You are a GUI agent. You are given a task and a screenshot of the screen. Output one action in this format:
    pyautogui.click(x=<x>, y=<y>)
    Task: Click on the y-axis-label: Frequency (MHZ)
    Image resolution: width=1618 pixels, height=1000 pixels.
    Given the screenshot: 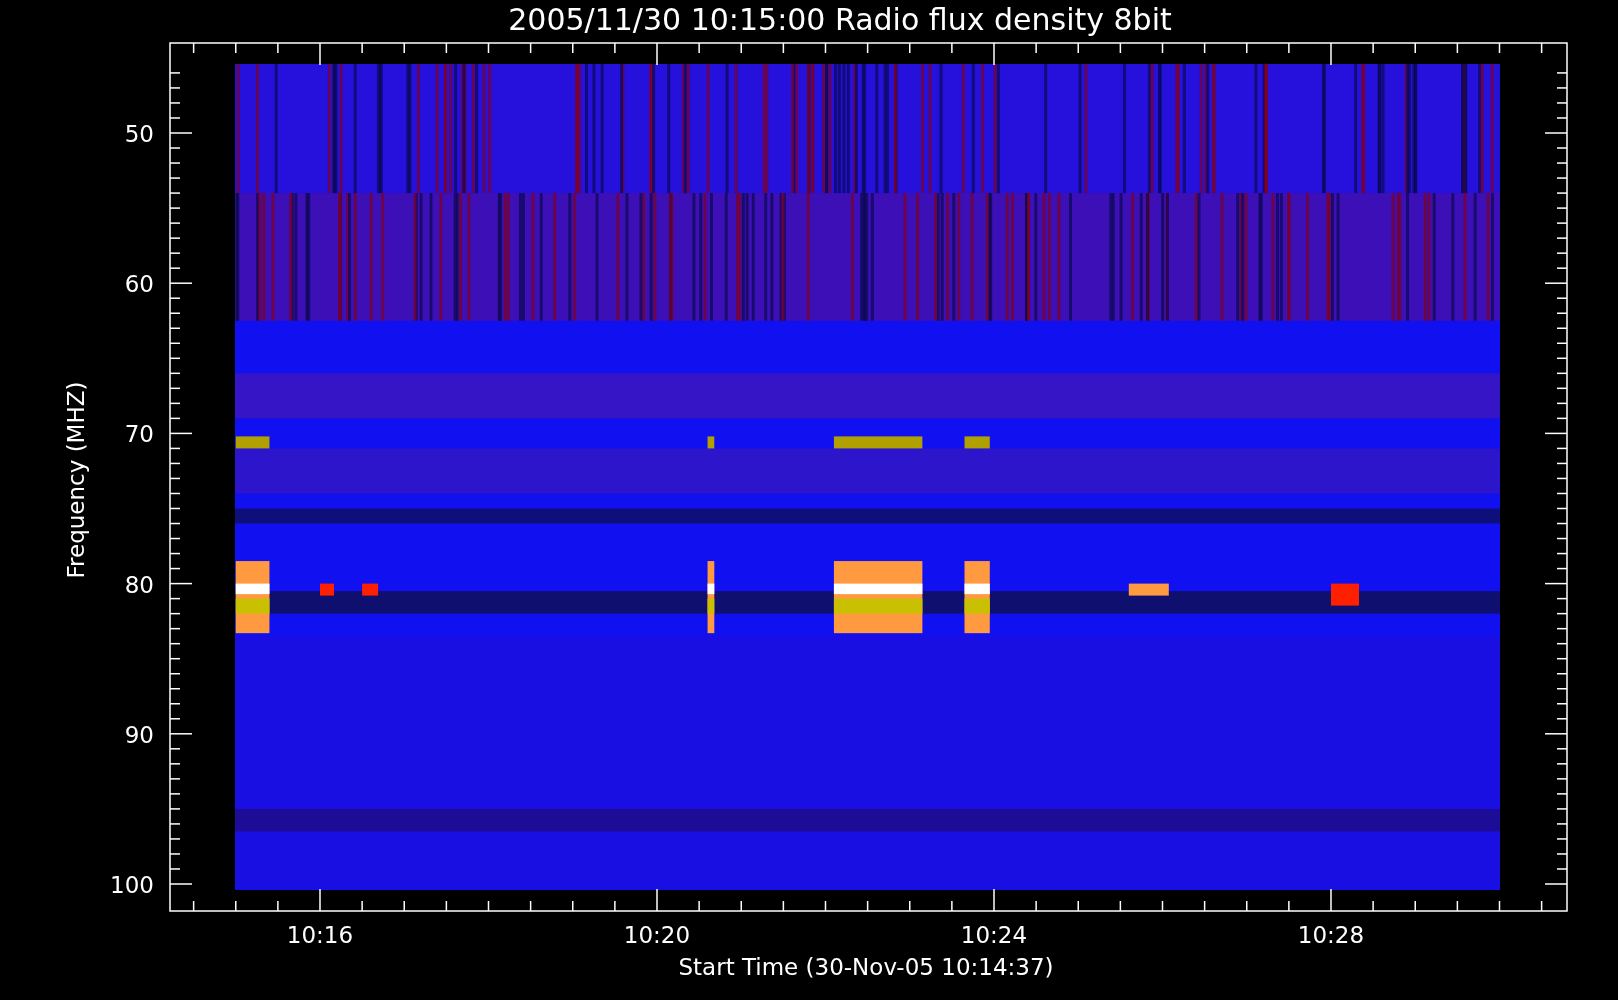 What is the action you would take?
    pyautogui.click(x=76, y=480)
    